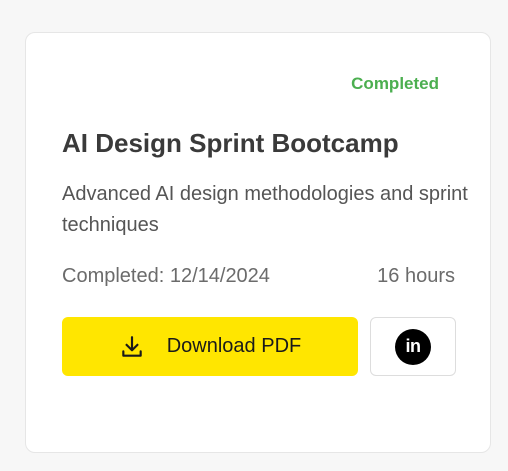 Image resolution: width=508 pixels, height=471 pixels. Describe the element at coordinates (230, 143) in the screenshot. I see `course-title: AI Design Sprint Bootcamp` at that location.